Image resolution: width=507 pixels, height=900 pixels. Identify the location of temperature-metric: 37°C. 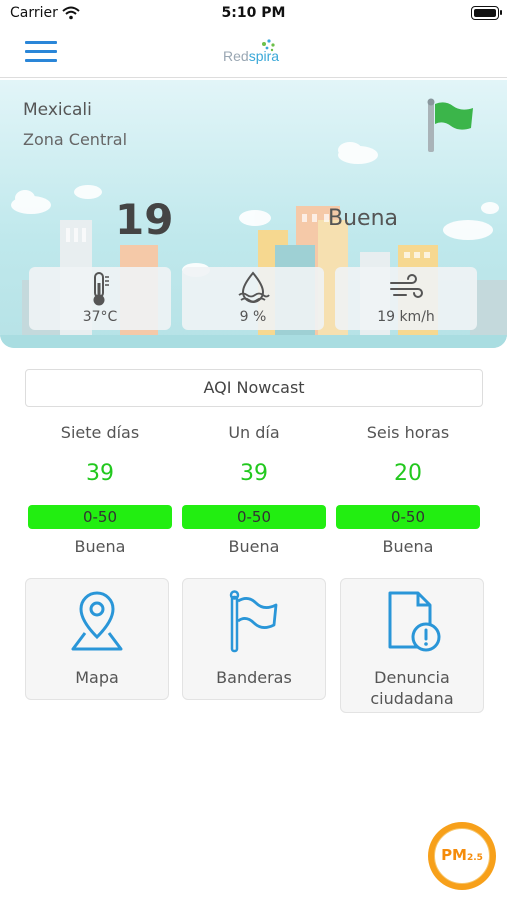
(100, 298).